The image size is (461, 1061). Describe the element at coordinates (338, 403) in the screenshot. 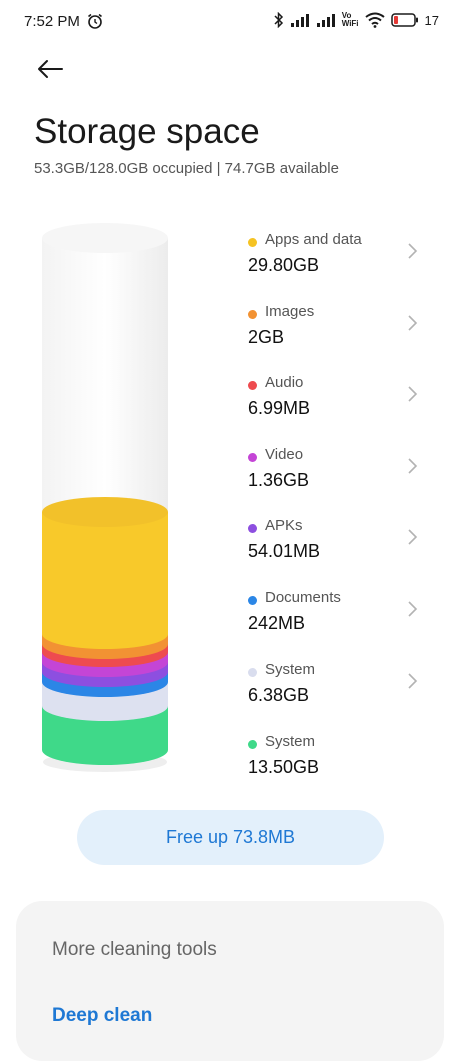

I see `category-audio: Audio 6.99MB` at that location.